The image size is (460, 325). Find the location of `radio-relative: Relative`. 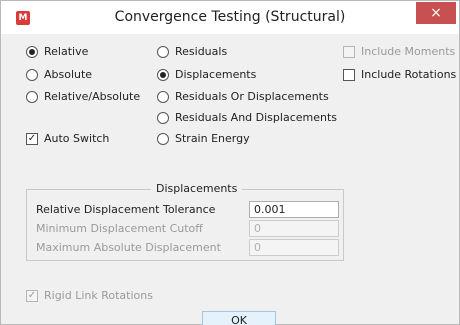

radio-relative: Relative is located at coordinates (57, 51).